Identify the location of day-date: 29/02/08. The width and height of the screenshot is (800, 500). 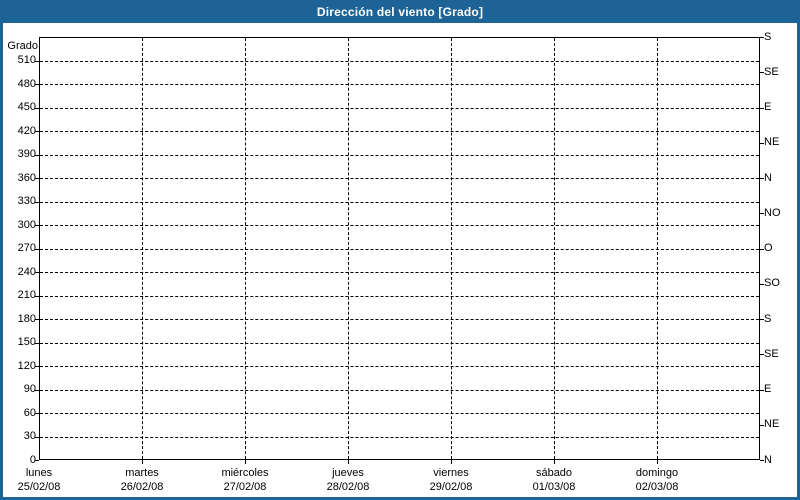
(451, 487).